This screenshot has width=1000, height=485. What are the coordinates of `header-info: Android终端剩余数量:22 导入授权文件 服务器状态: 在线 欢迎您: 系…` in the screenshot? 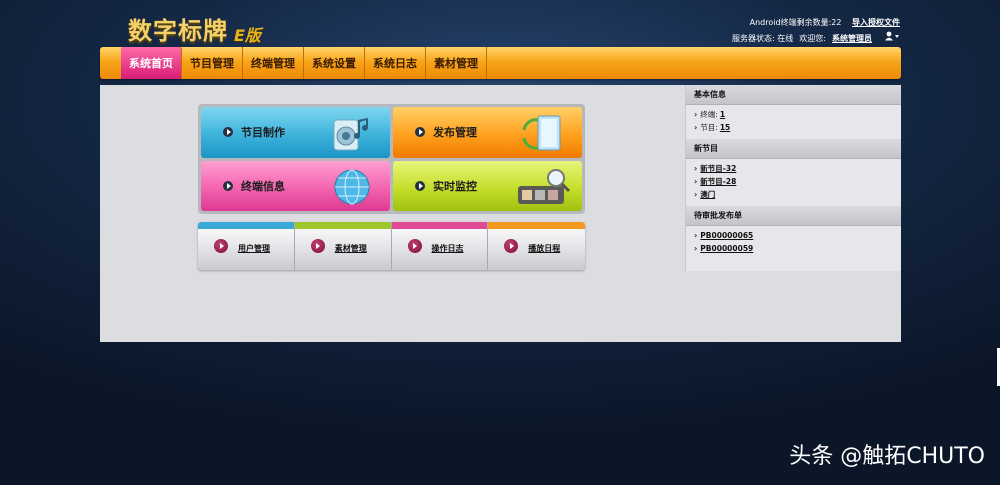 It's located at (816, 31).